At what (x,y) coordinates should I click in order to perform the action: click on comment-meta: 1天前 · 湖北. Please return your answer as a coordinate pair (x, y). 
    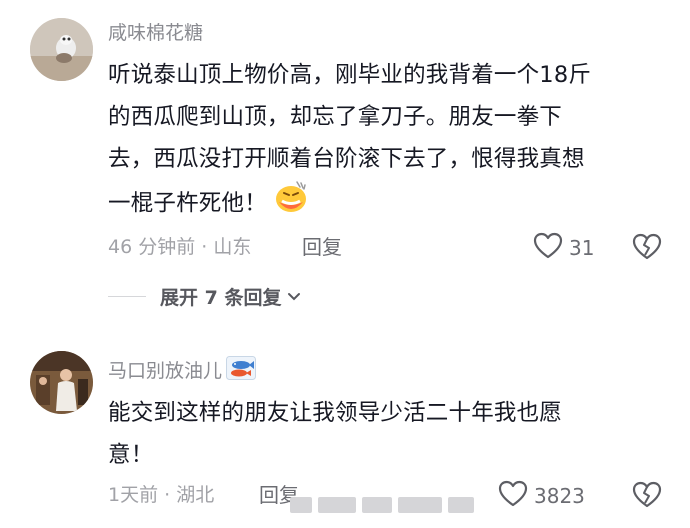
    Looking at the image, I should click on (161, 495).